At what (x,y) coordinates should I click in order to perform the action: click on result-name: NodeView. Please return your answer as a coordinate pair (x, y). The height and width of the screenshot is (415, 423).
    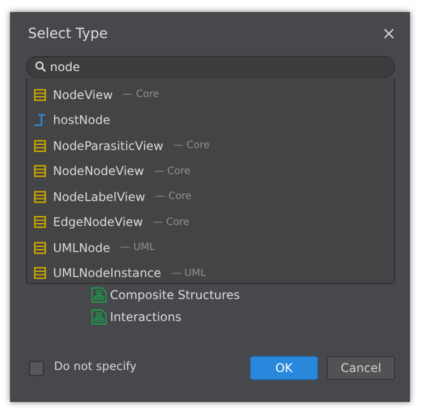
    Looking at the image, I should click on (83, 95).